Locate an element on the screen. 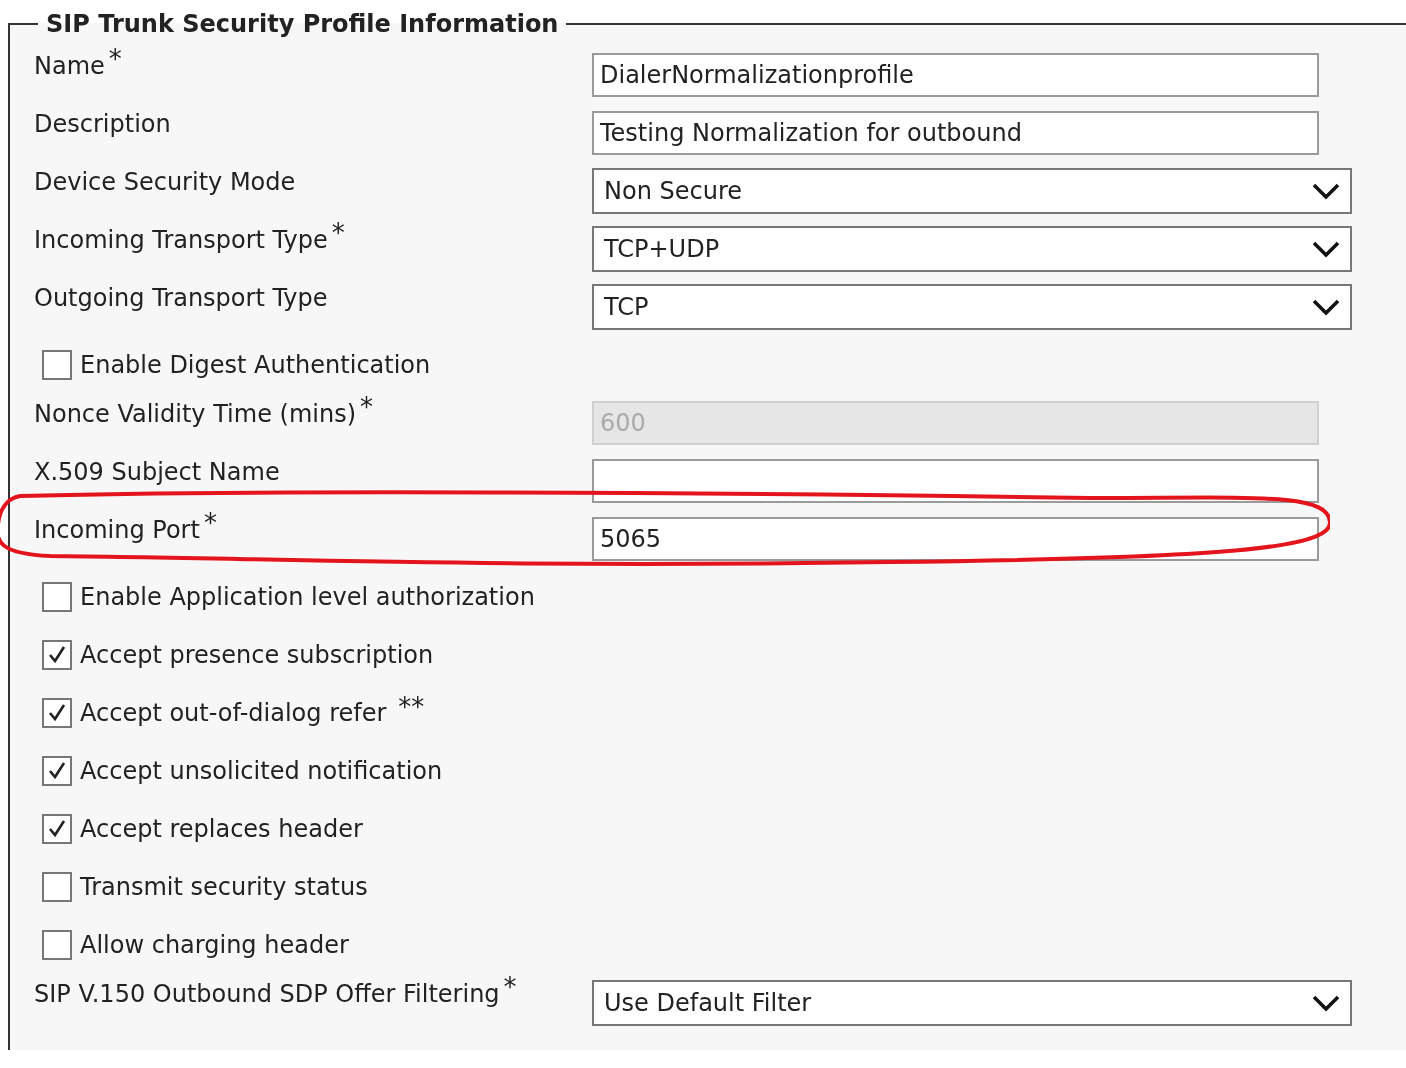  text-field: 5065 is located at coordinates (955, 539).